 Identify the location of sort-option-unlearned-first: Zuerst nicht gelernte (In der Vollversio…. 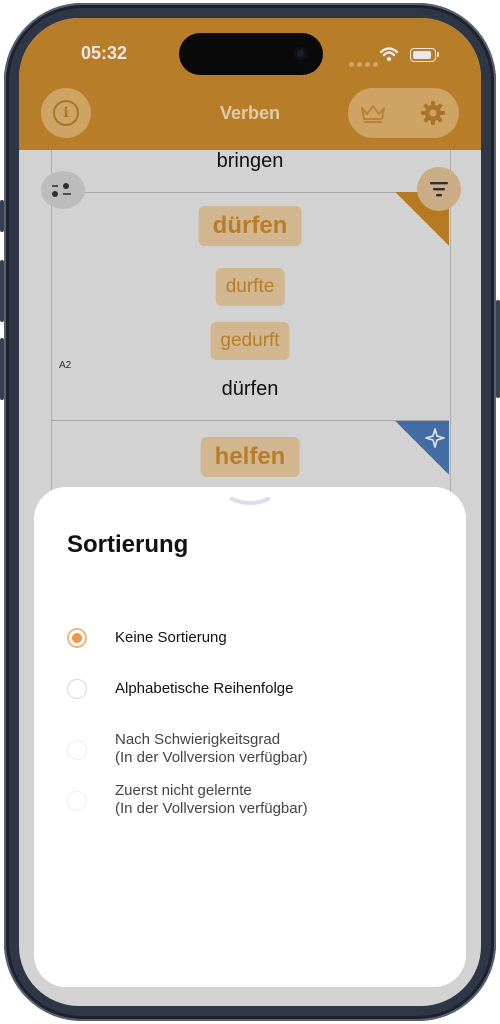
(262, 801).